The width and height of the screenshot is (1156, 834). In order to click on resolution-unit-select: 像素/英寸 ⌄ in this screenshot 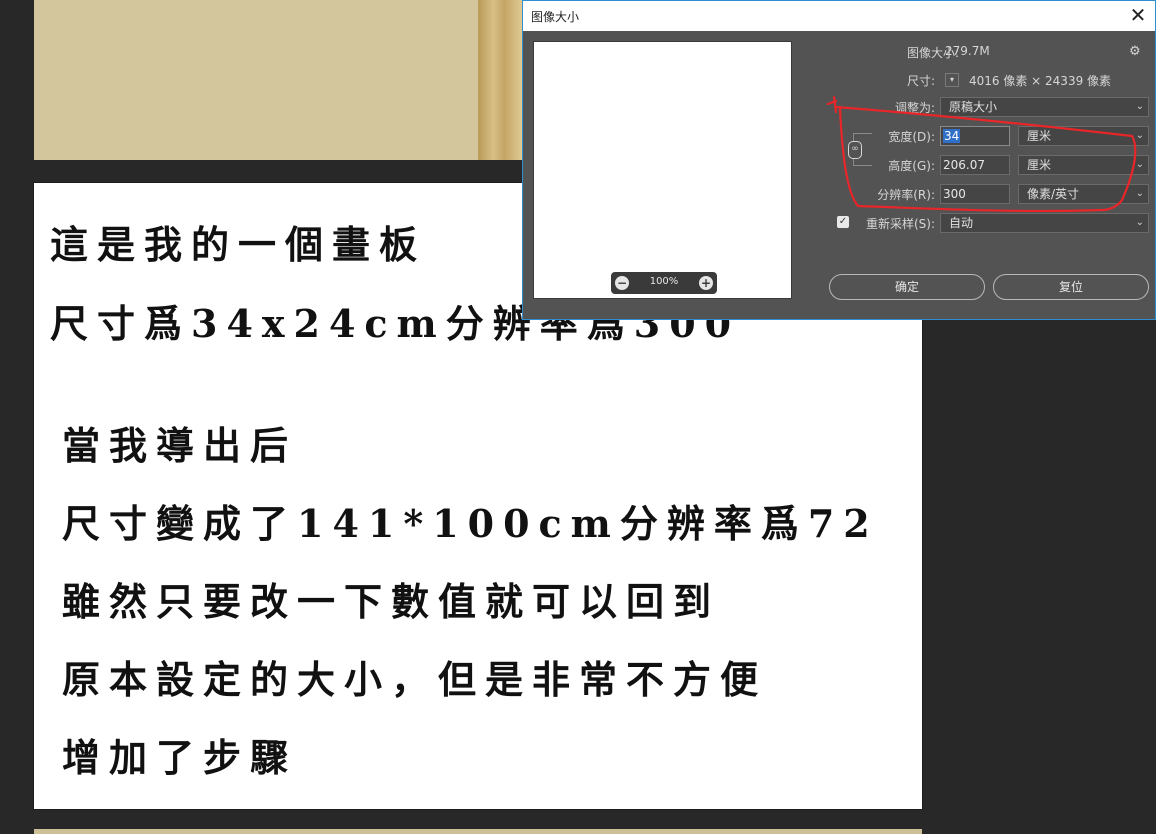, I will do `click(1083, 194)`.